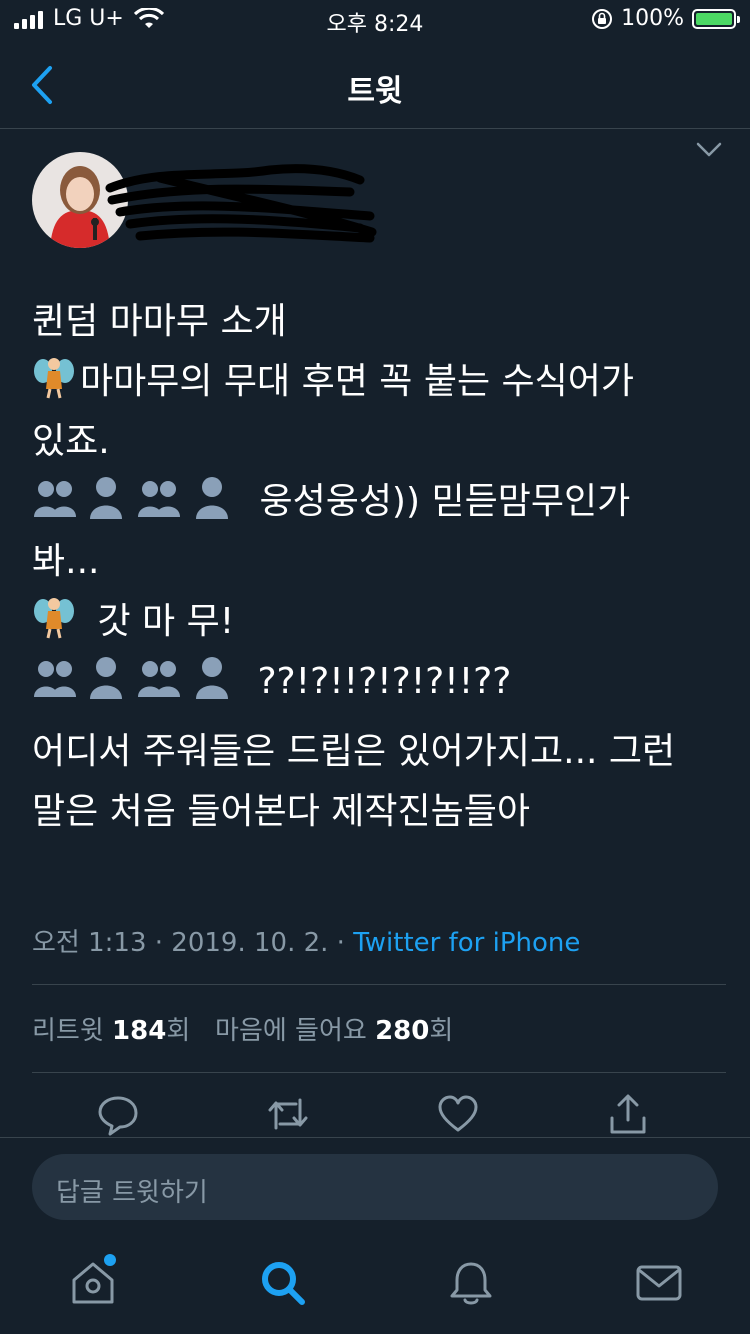 This screenshot has width=750, height=1334. I want to click on chevron-down-icon, so click(709, 150).